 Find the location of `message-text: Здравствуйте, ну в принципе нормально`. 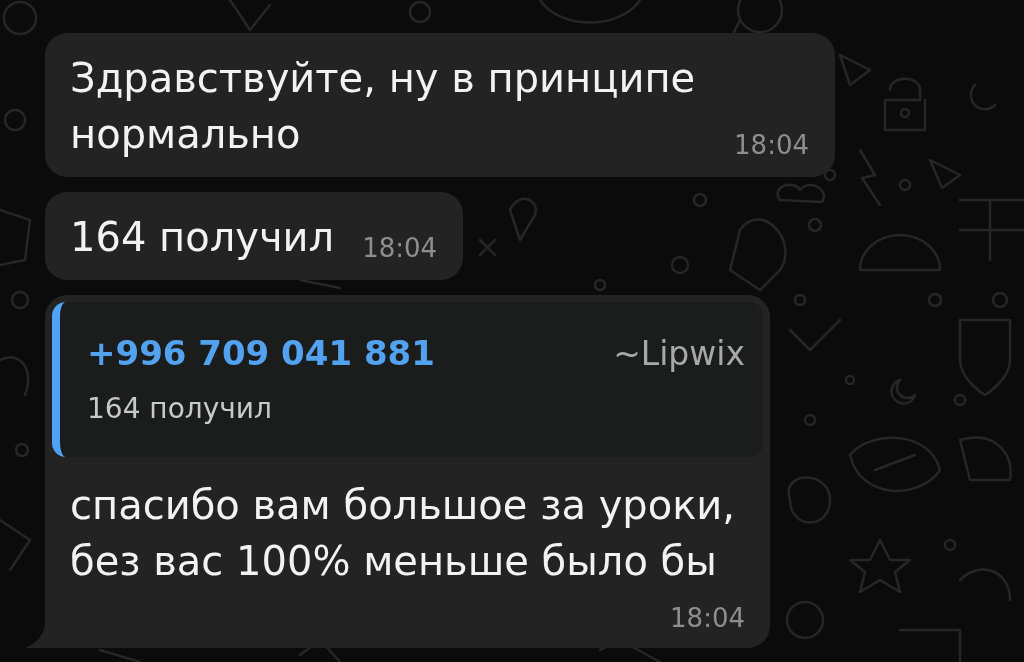

message-text: Здравствуйте, ну в принципе нормально is located at coordinates (383, 106).